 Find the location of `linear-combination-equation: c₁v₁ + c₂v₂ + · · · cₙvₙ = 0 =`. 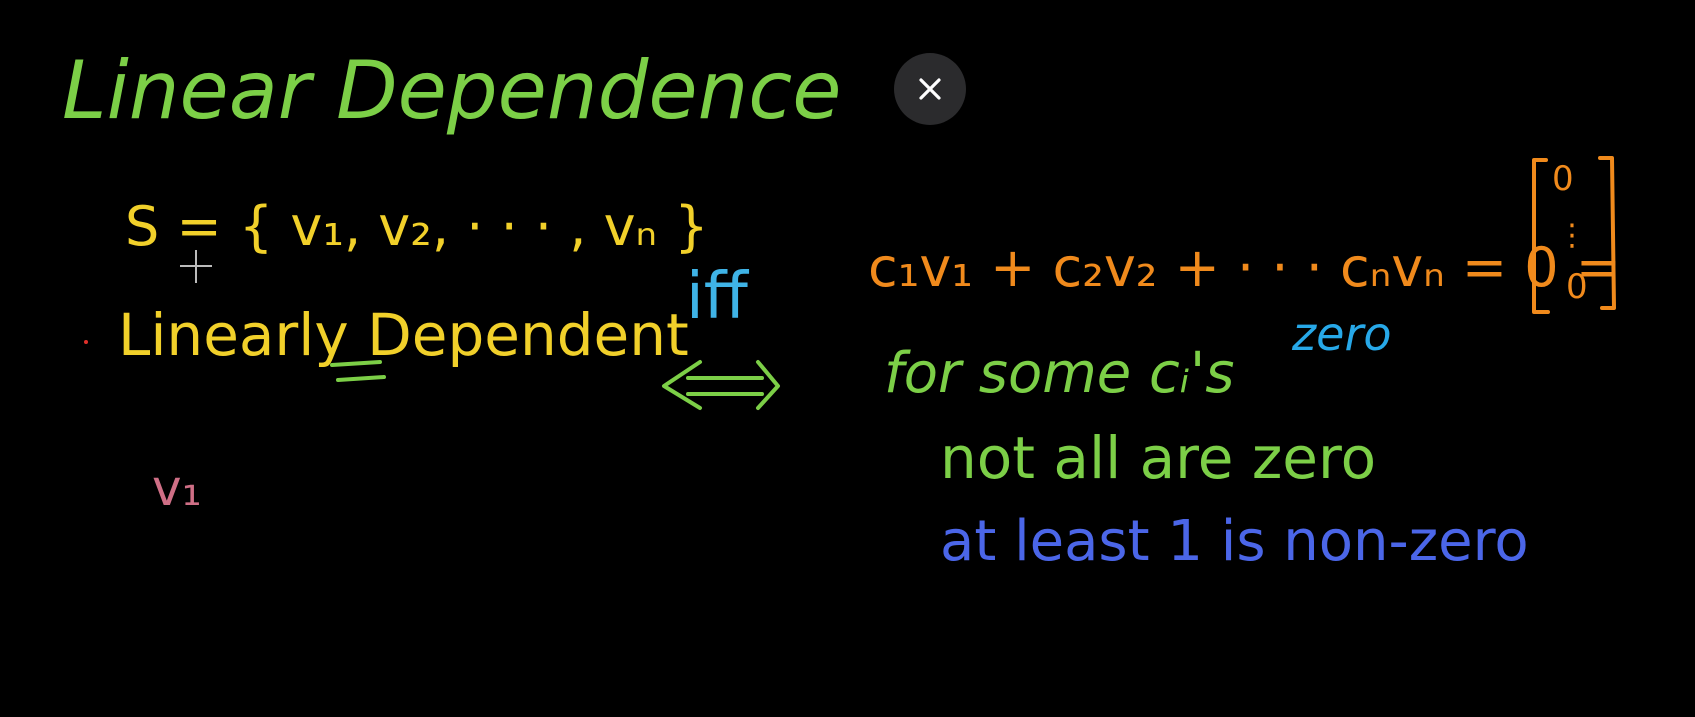

linear-combination-equation: c₁v₁ + c₂v₂ + · · · cₙvₙ = 0 = is located at coordinates (1244, 267).